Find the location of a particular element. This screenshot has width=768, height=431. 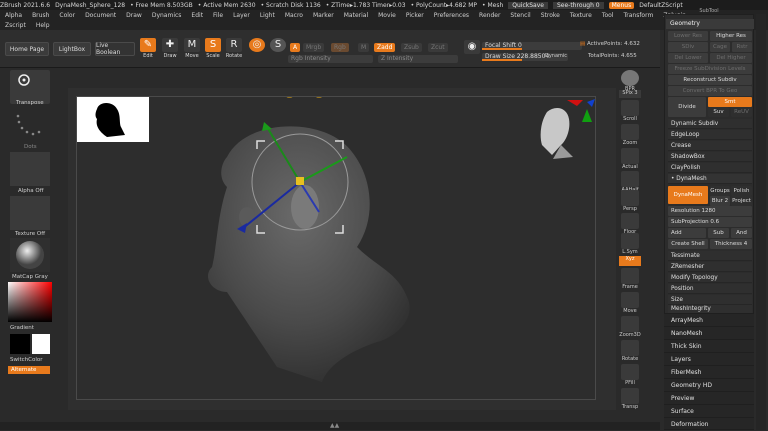

scale-button: S Scale is located at coordinates (213, 50).